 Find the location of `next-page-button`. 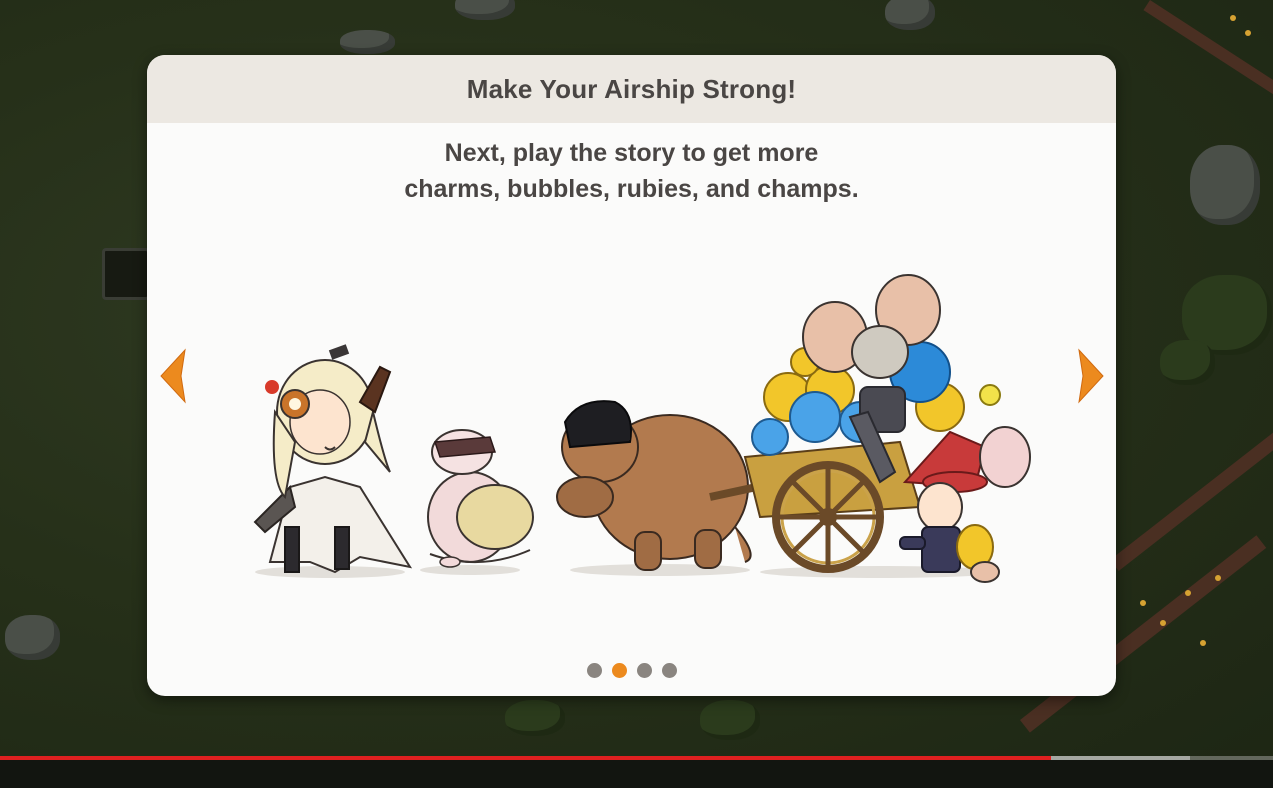

next-page-button is located at coordinates (1092, 376).